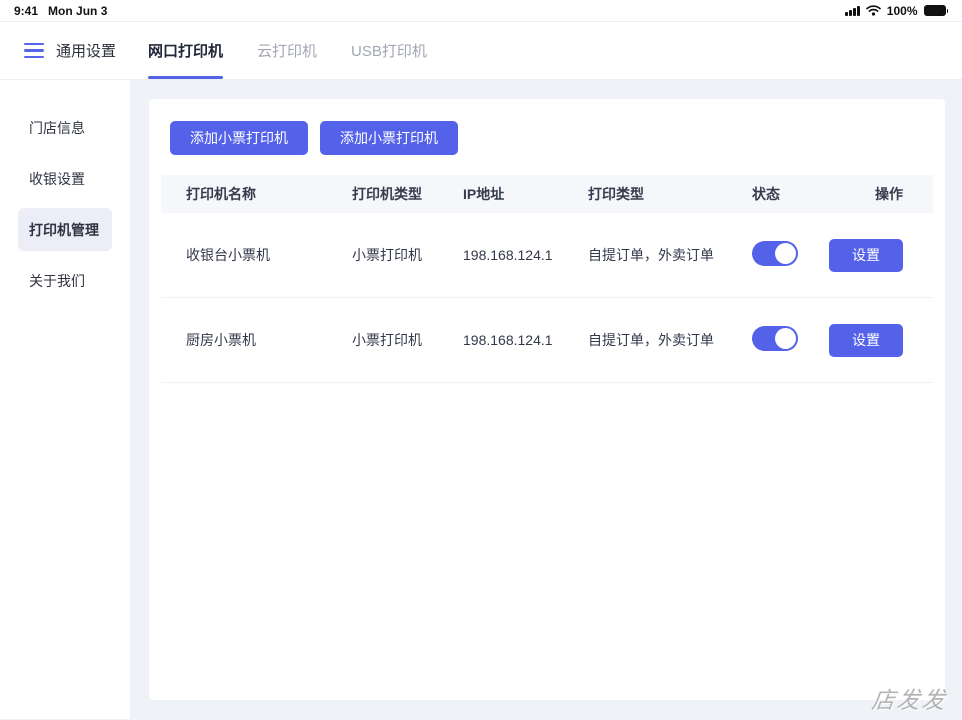 The width and height of the screenshot is (962, 720). Describe the element at coordinates (389, 138) in the screenshot. I see `add-receipt-printer-button-2: 添加小票打印机` at that location.